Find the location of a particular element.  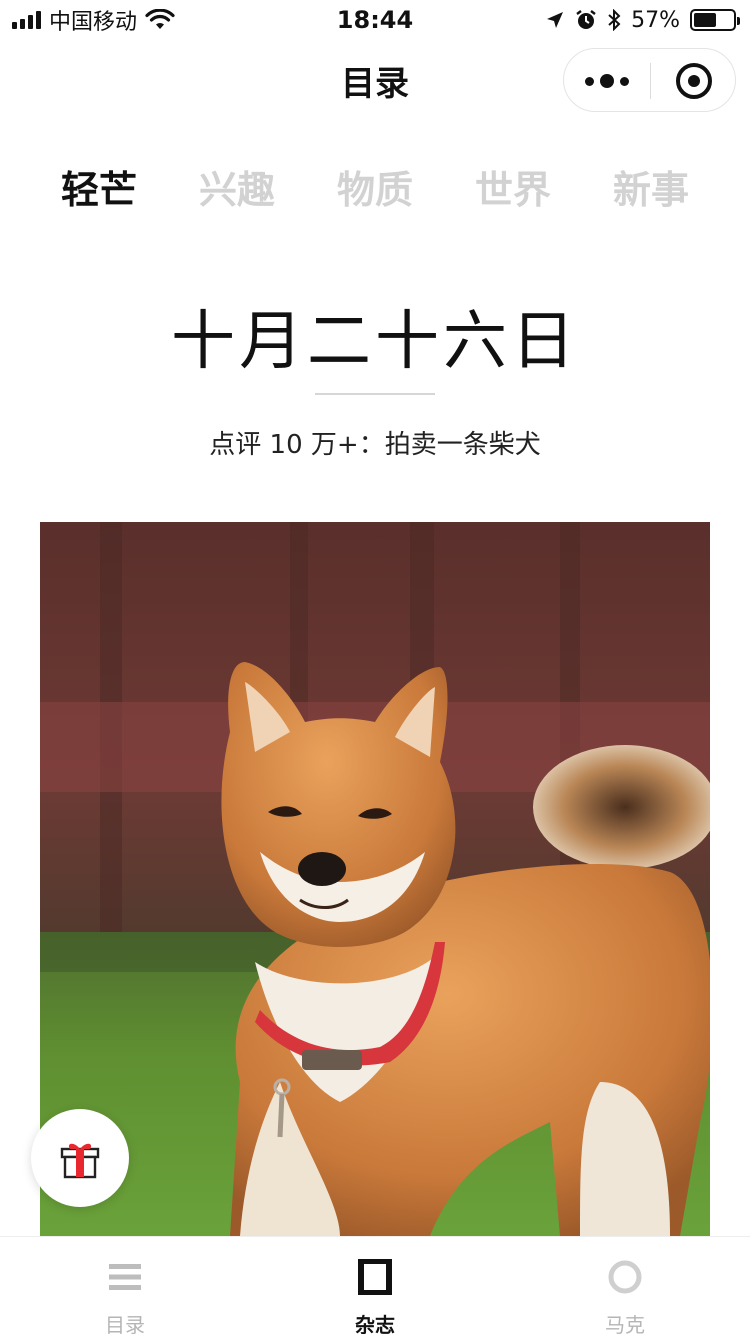

list-icon is located at coordinates (125, 1277).